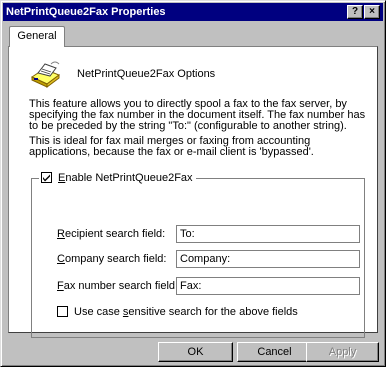 Image resolution: width=386 pixels, height=367 pixels. Describe the element at coordinates (45, 74) in the screenshot. I see `printer-fax-icon` at that location.